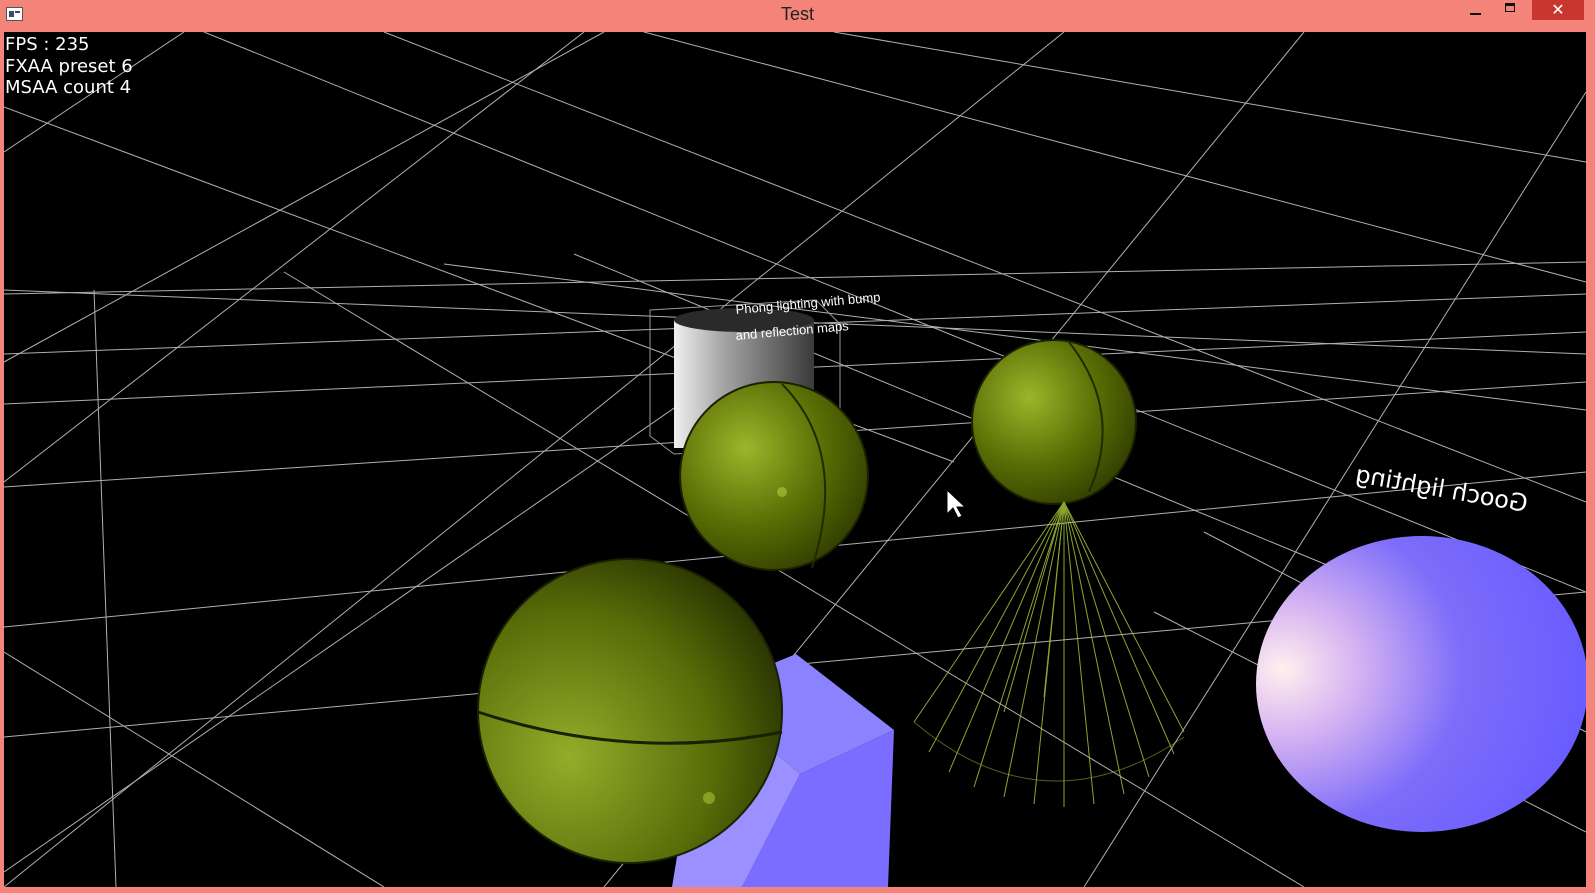  Describe the element at coordinates (1558, 10) in the screenshot. I see `close-icon: ✕` at that location.